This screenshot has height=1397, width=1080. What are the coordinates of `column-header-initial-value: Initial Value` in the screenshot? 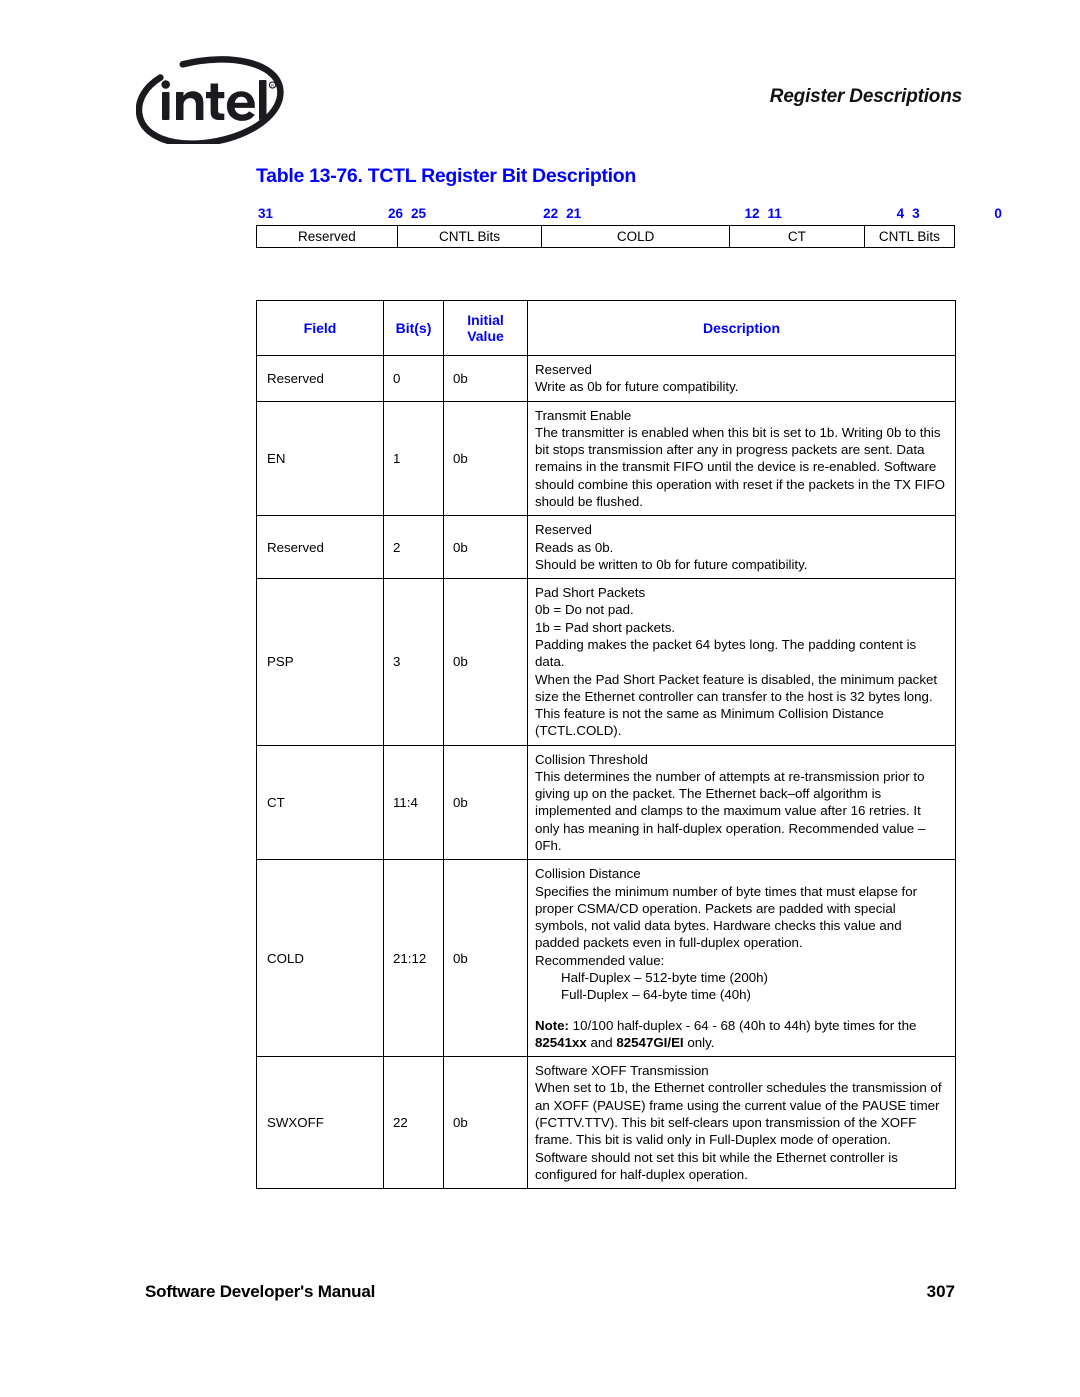 It's located at (485, 328).